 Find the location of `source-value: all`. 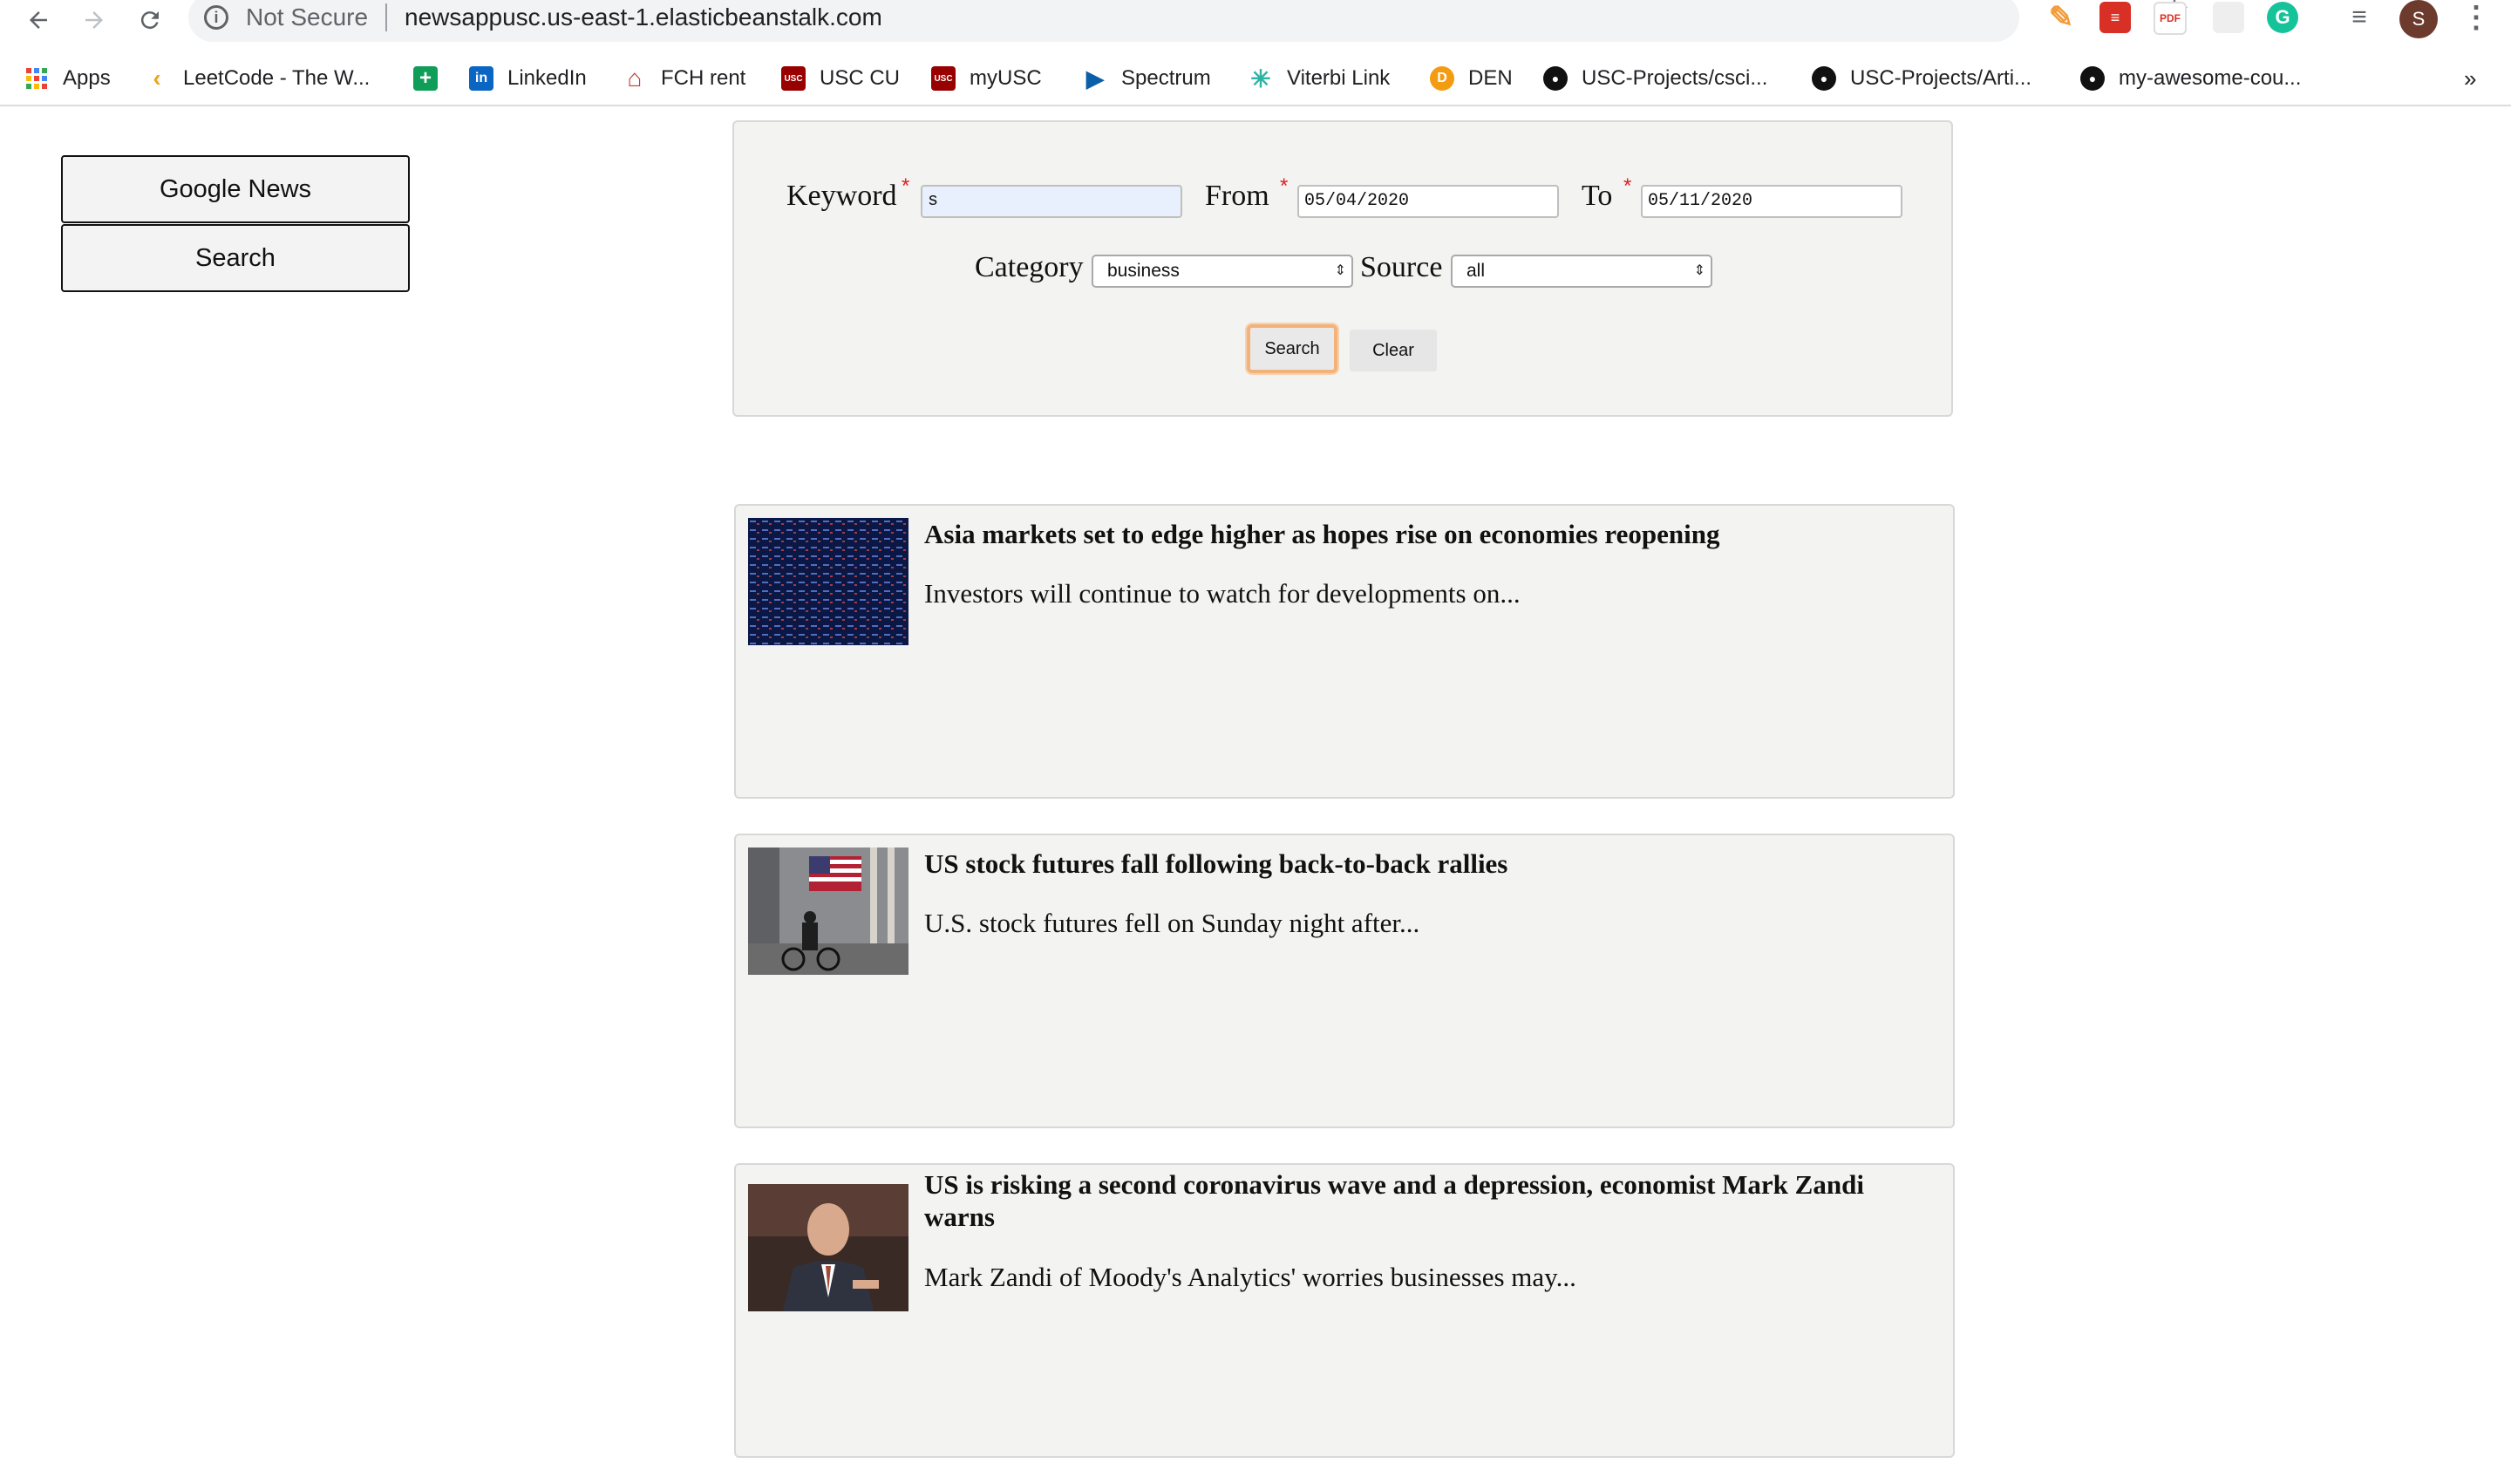

source-value: all is located at coordinates (1476, 271).